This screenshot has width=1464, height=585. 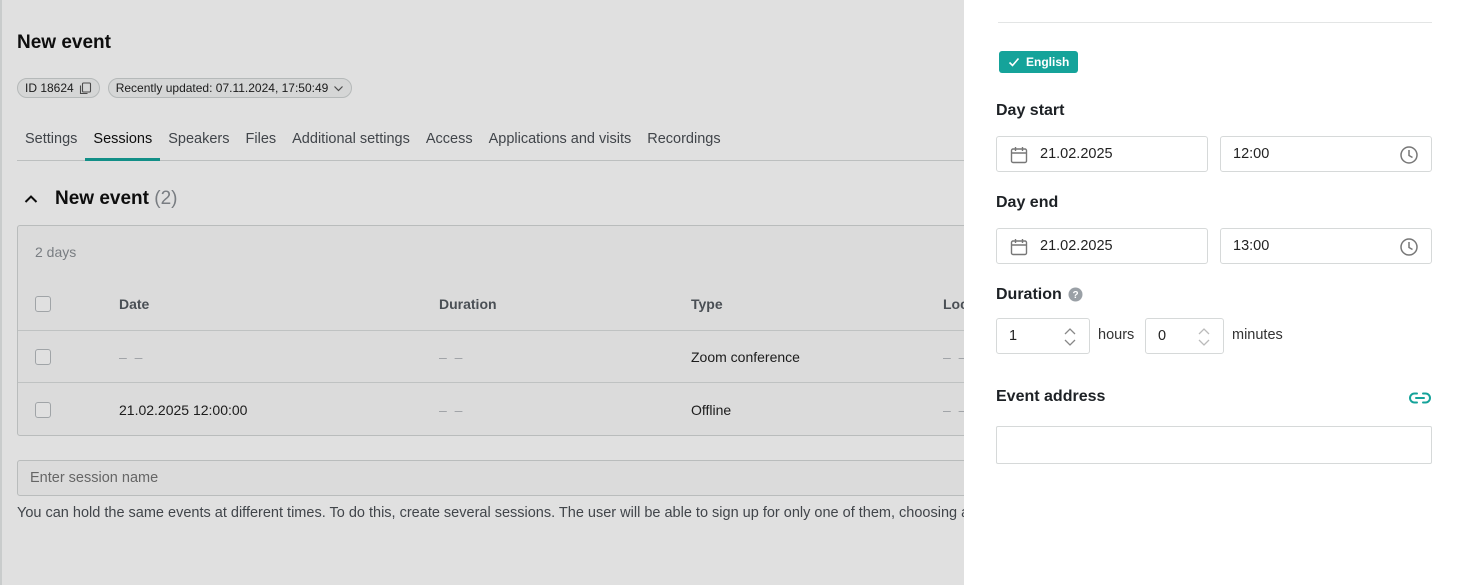 What do you see at coordinates (198, 139) in the screenshot?
I see `tab-speakers: Speakers` at bounding box center [198, 139].